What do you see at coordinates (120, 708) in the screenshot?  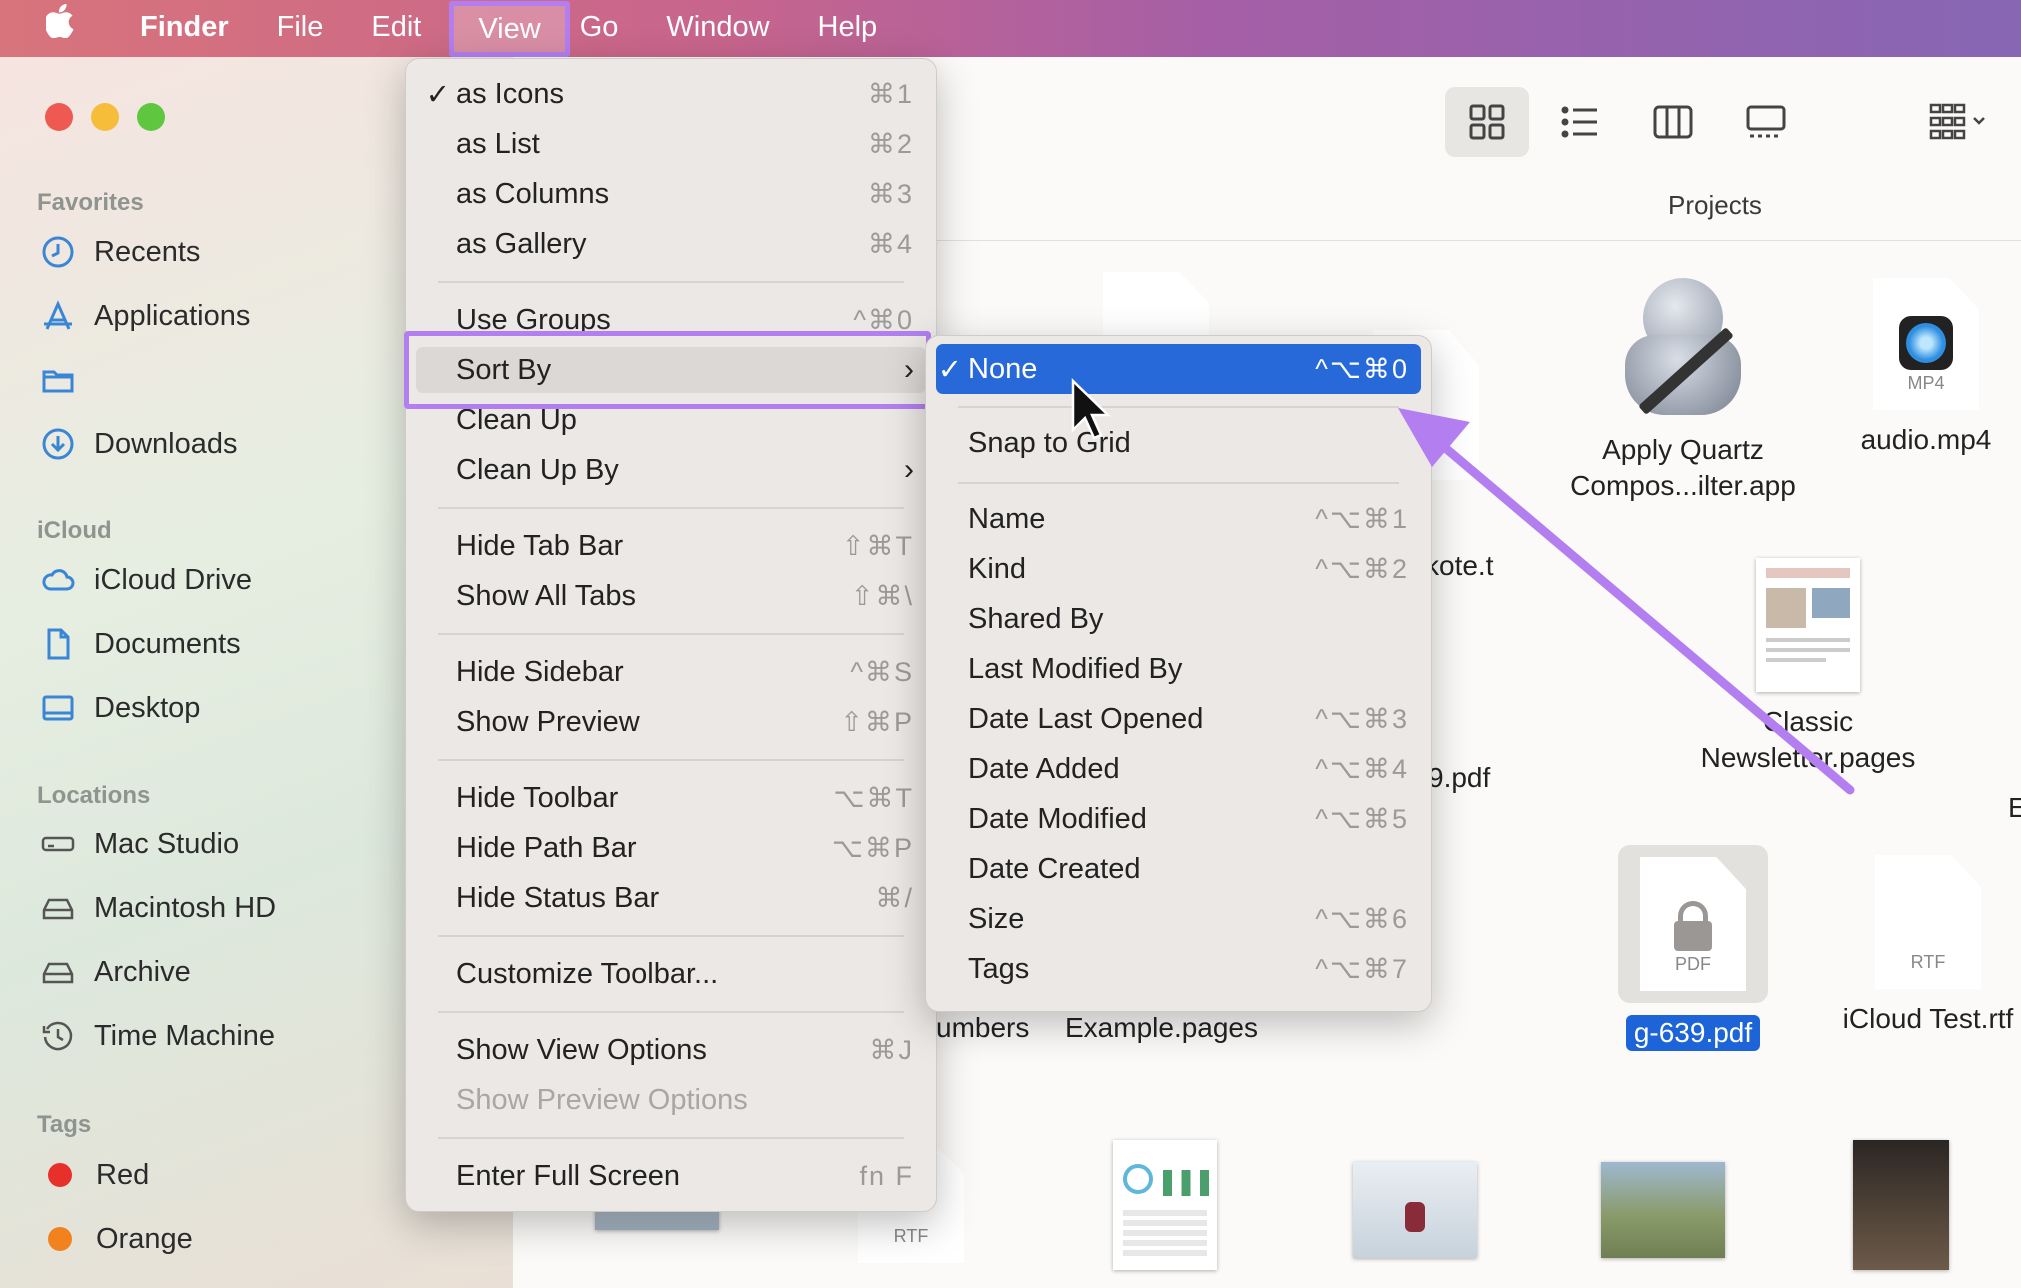 I see `sidebar-item-desktop: Desktop` at bounding box center [120, 708].